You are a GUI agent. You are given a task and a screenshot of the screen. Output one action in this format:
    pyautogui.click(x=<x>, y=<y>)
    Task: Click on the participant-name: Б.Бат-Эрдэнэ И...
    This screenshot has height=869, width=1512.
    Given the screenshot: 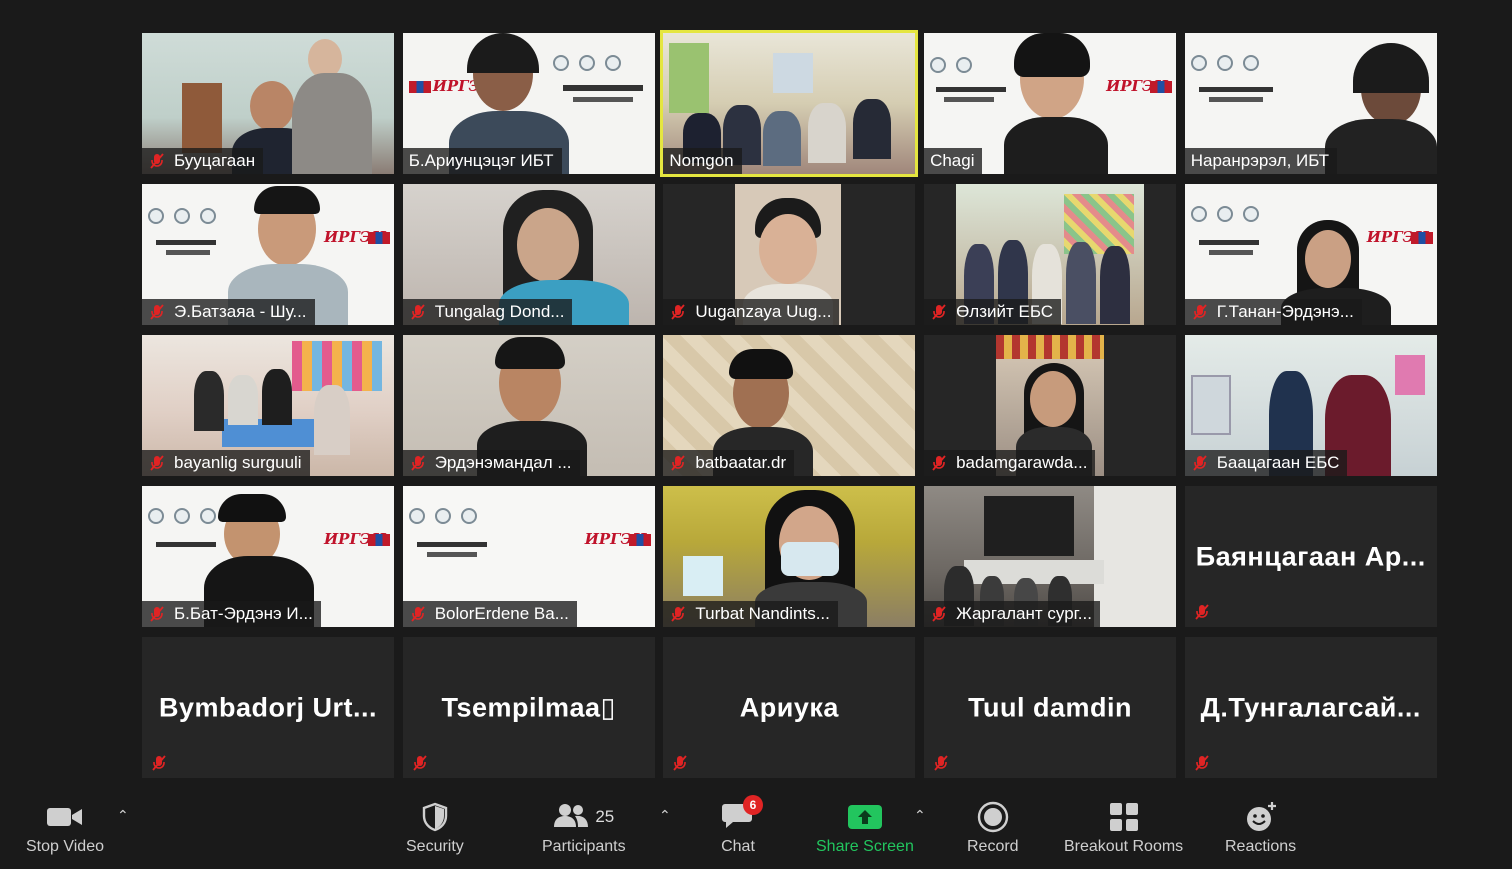 What is the action you would take?
    pyautogui.click(x=243, y=613)
    